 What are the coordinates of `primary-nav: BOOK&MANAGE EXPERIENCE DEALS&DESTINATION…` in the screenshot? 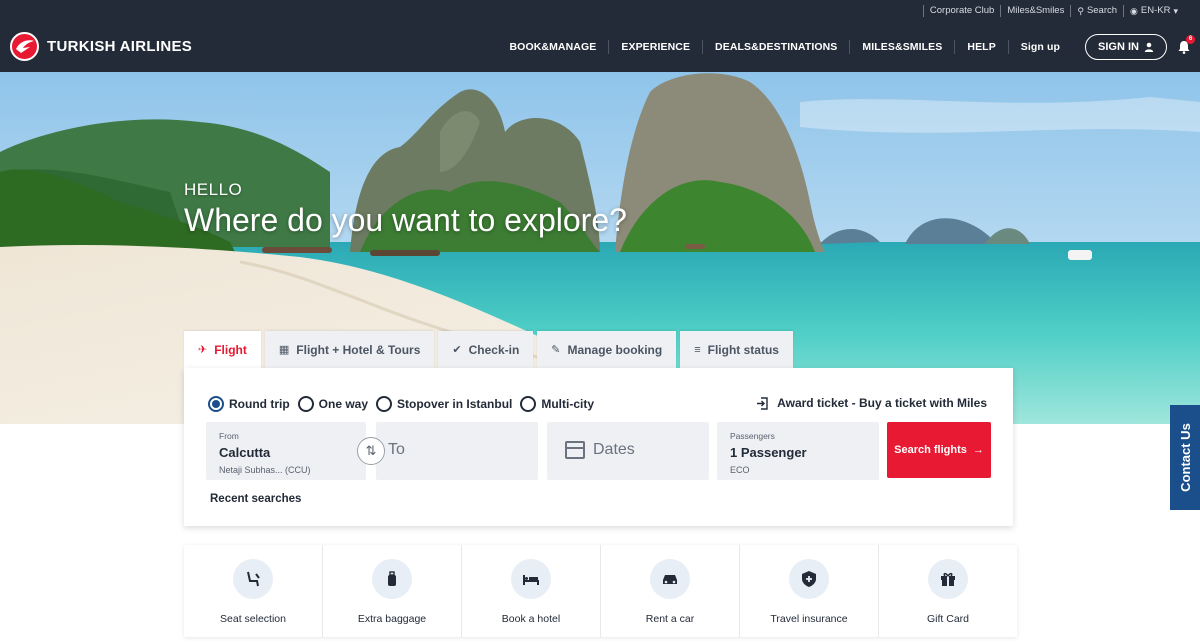 It's located at (785, 47).